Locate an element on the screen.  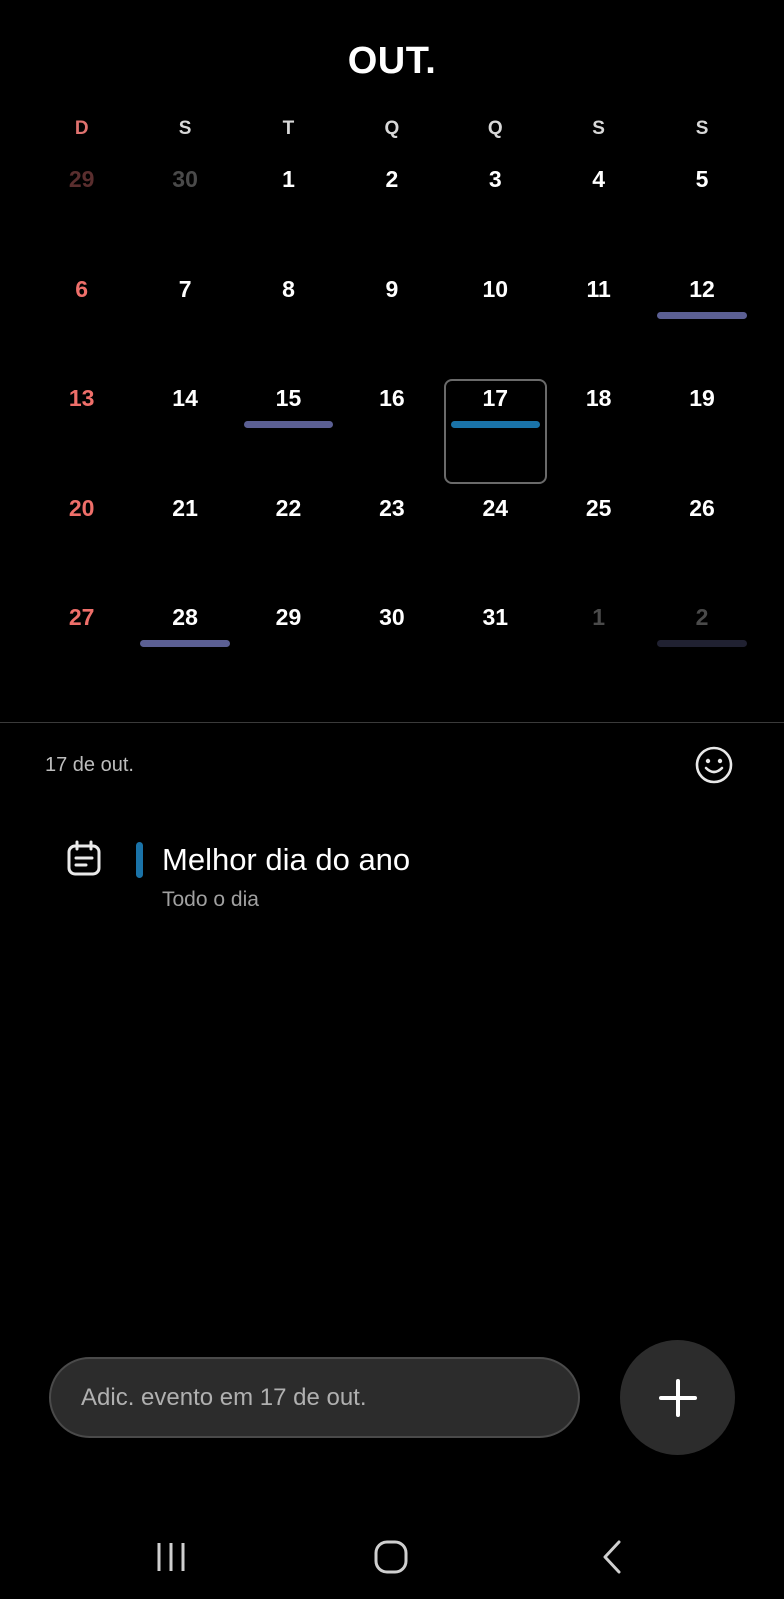
week-row: 20 21 22 23 24 25 26 is located at coordinates (392, 544).